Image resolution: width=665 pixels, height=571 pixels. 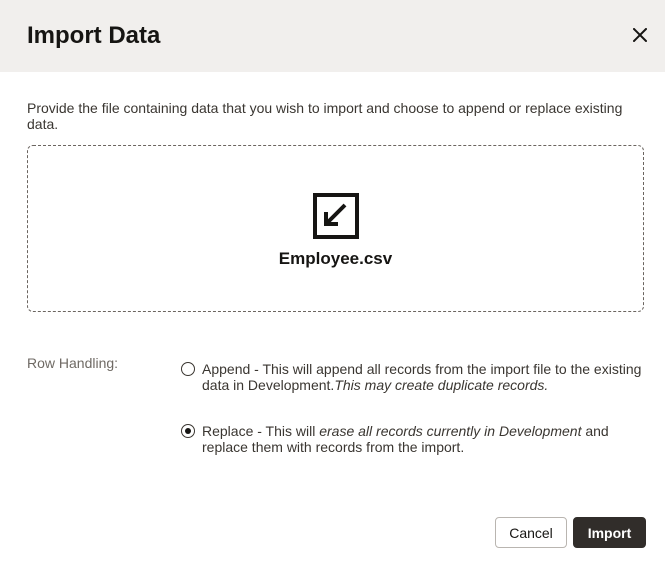 I want to click on close-button, so click(x=640, y=35).